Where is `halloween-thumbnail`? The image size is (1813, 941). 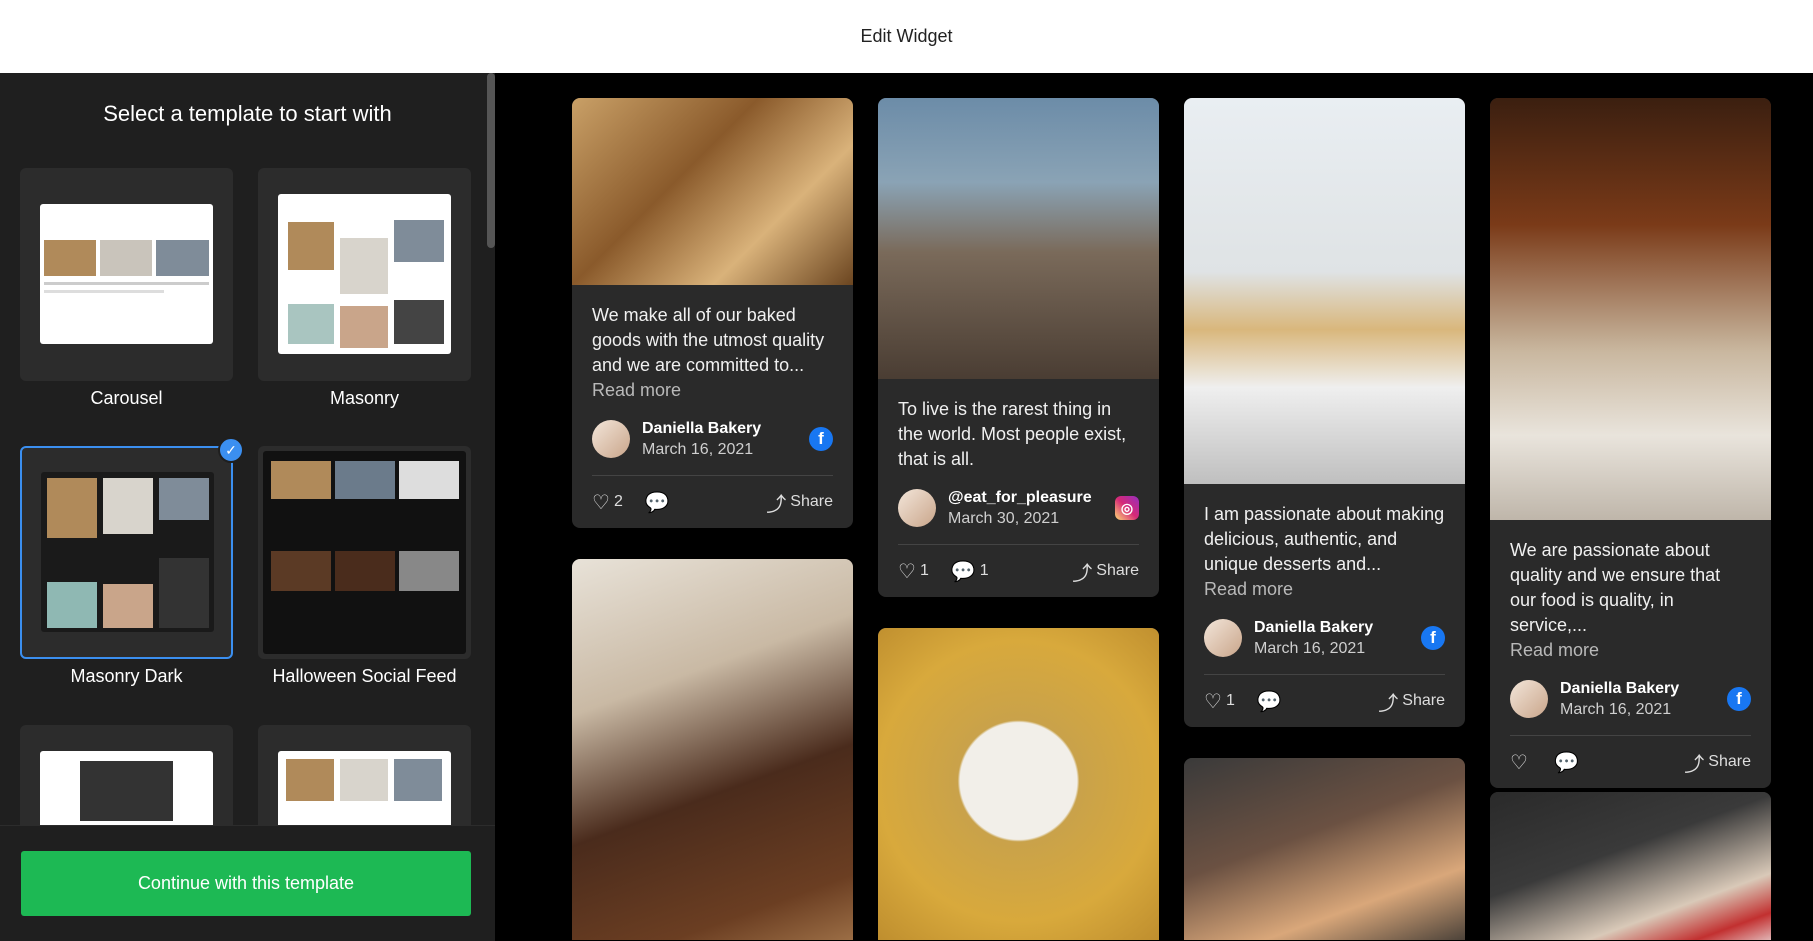 halloween-thumbnail is located at coordinates (364, 552).